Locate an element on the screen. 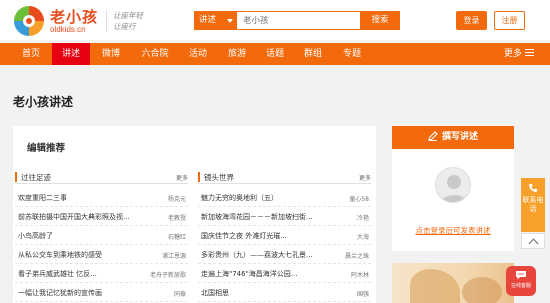 The width and height of the screenshot is (550, 303). phone-icon is located at coordinates (533, 188).